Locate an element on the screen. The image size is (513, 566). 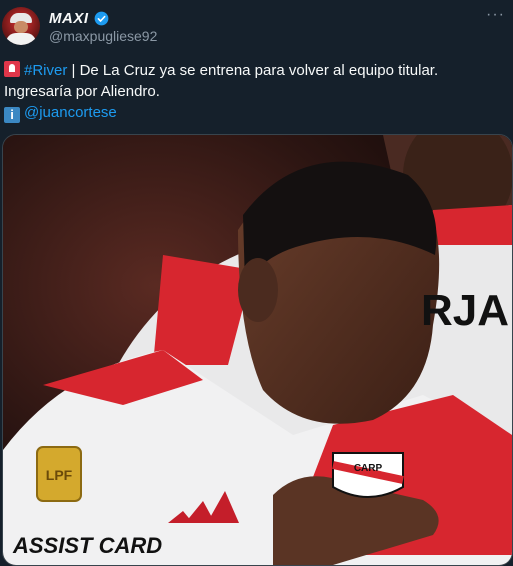
avatar is located at coordinates (21, 26).